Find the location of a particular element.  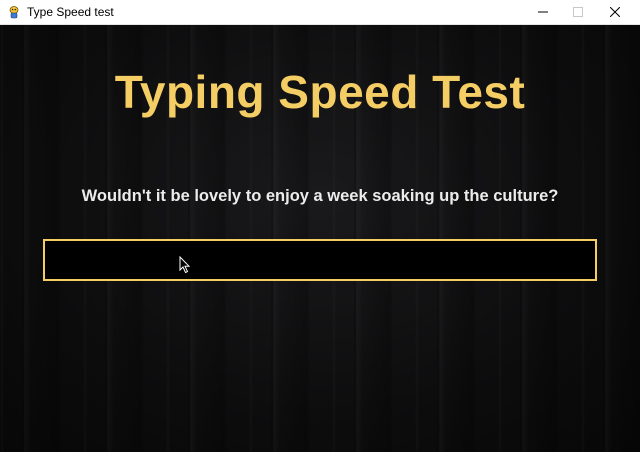

pygame-snake-icon is located at coordinates (14, 12).